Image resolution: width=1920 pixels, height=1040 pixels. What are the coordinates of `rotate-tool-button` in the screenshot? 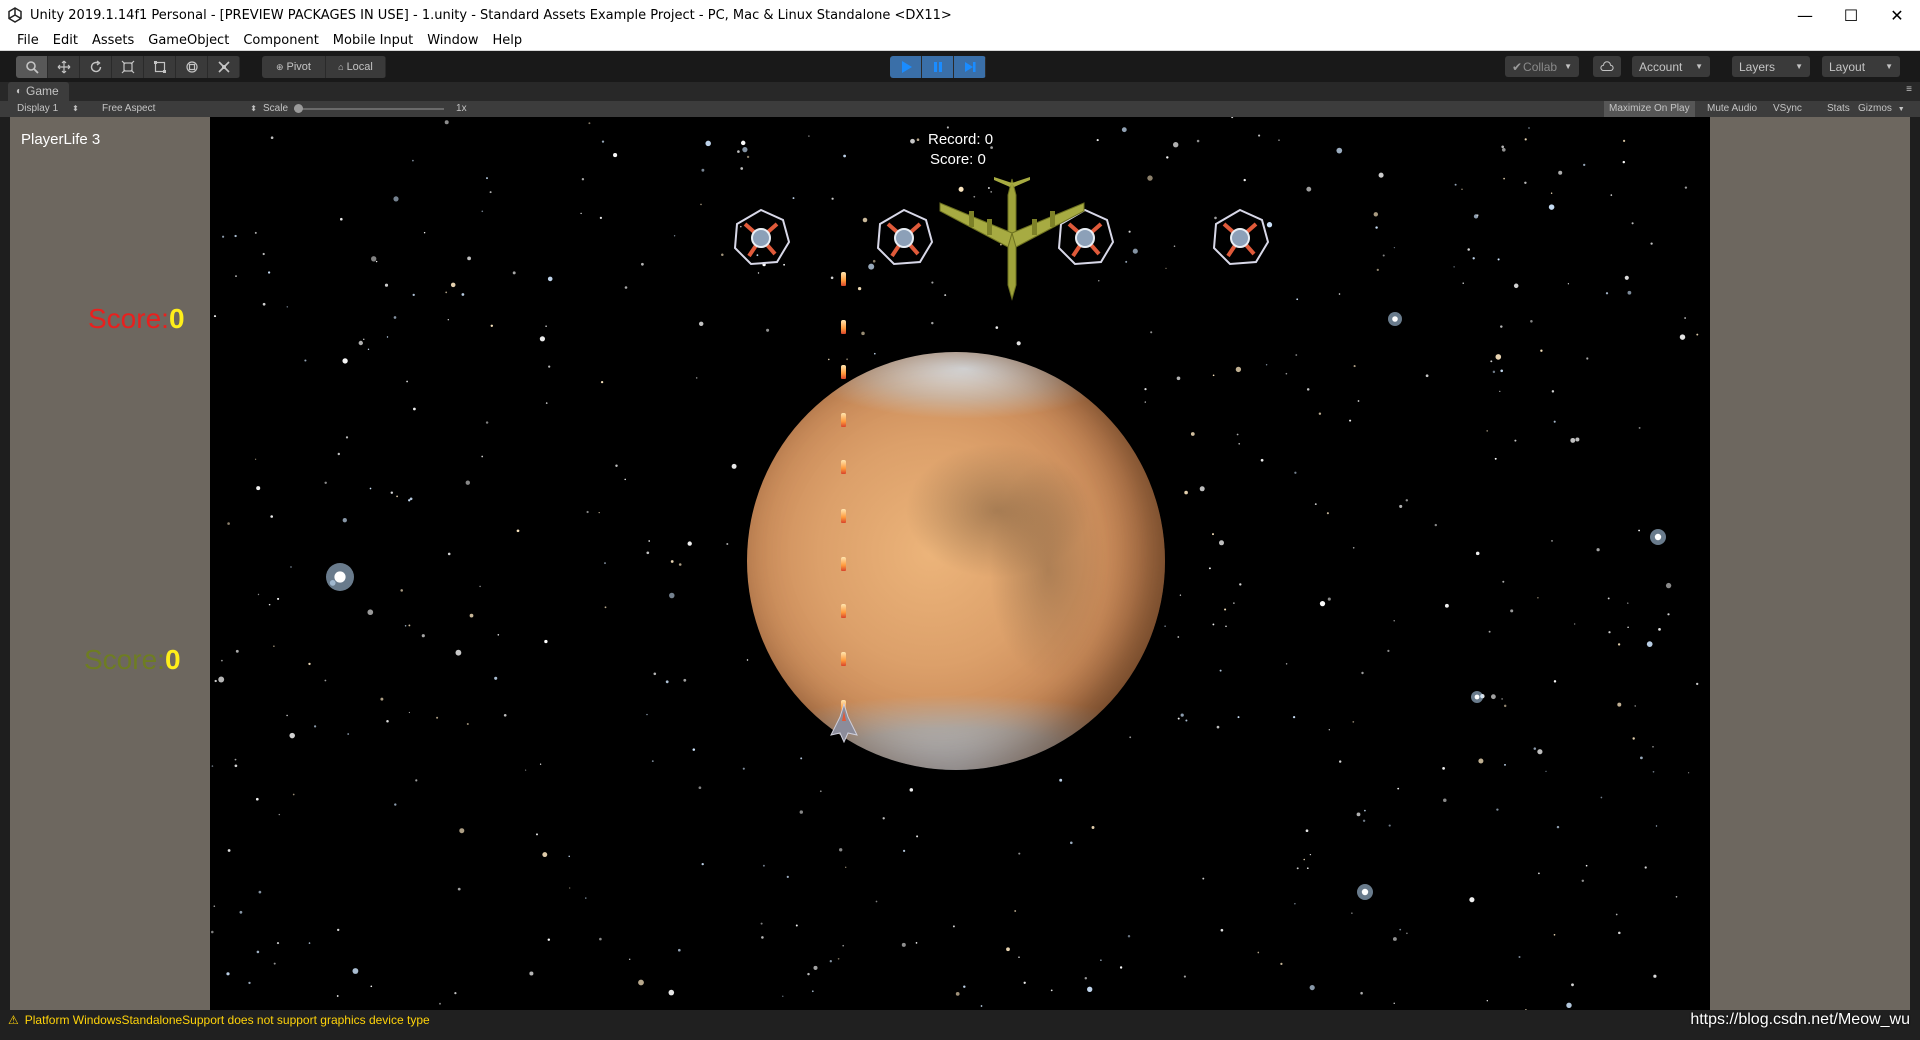 It's located at (96, 67).